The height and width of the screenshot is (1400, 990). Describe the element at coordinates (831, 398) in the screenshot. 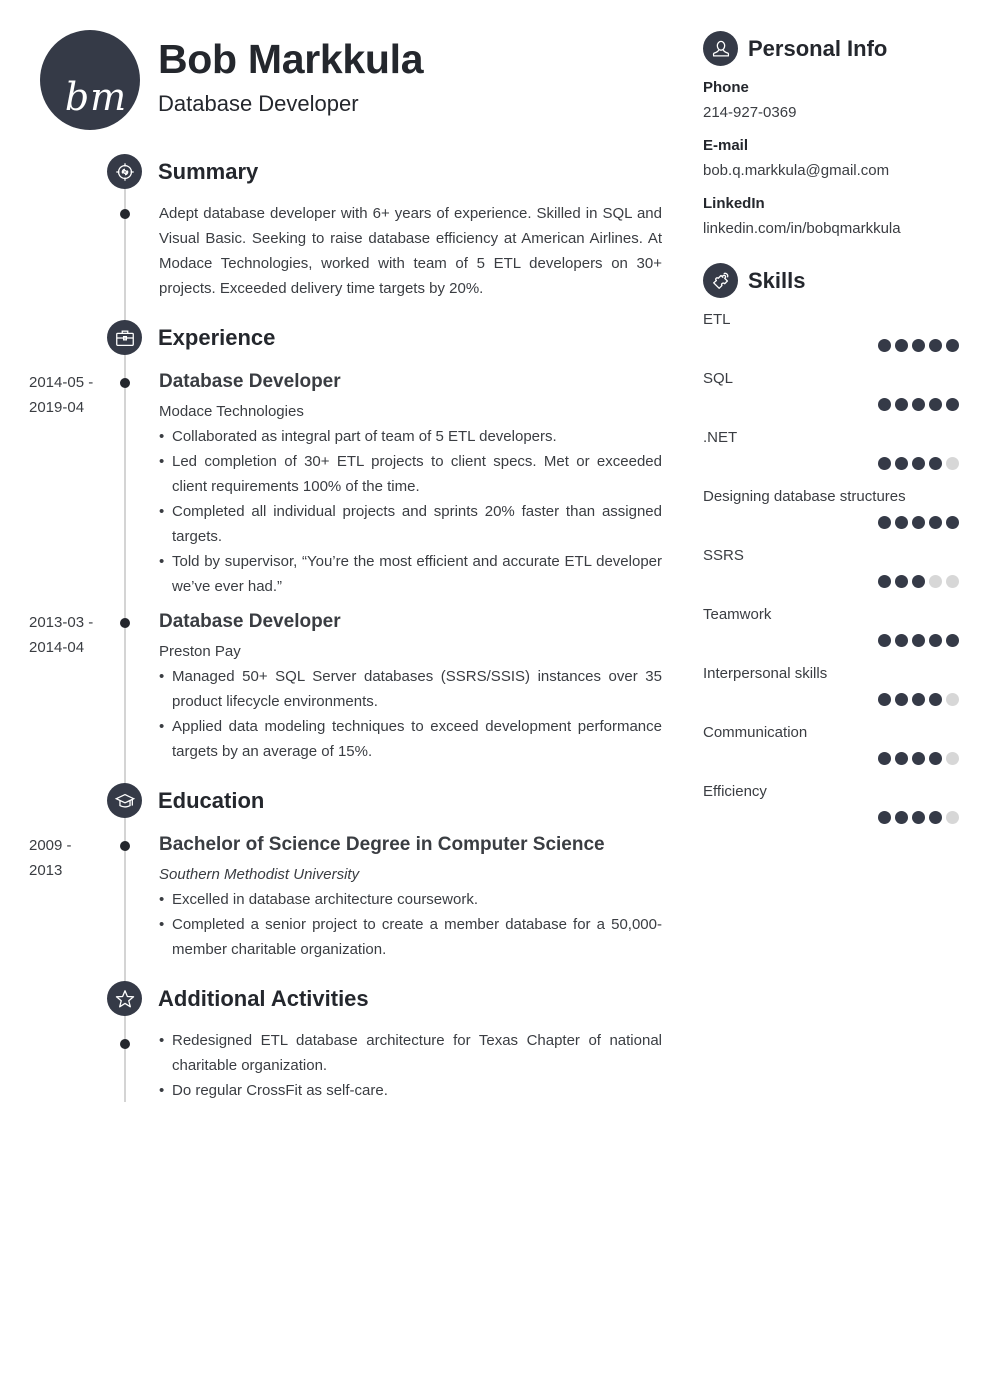

I see `skill-item: SQL` at that location.